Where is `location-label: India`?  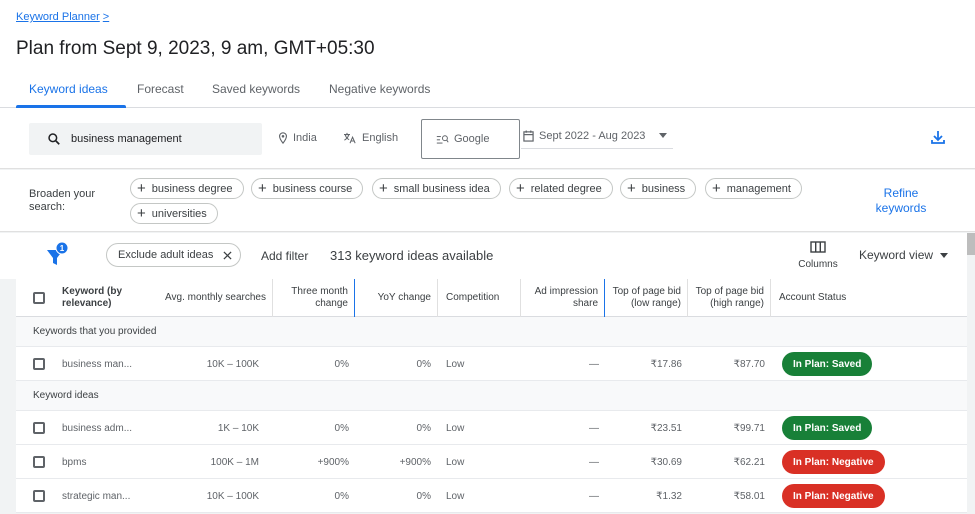 location-label: India is located at coordinates (305, 138).